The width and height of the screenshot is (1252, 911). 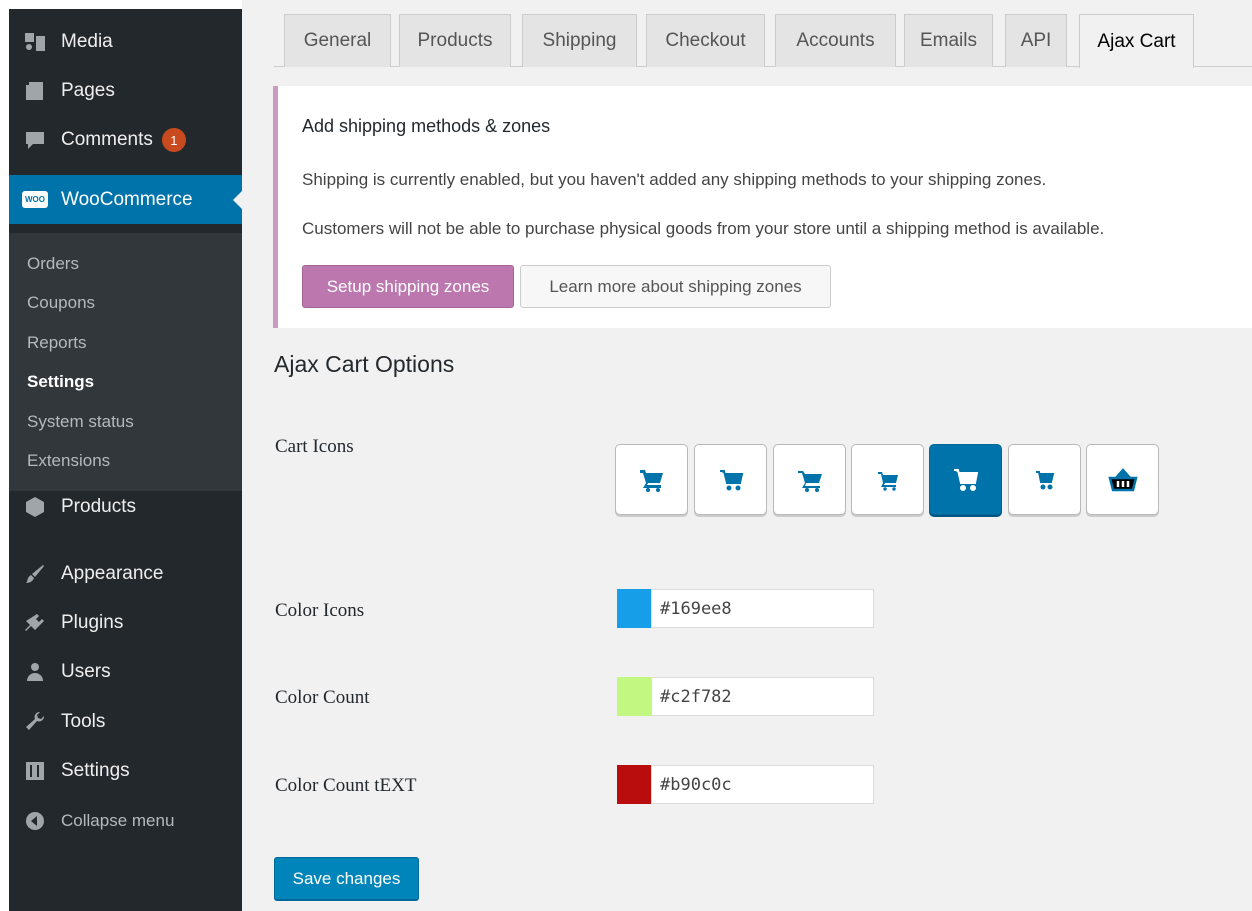 I want to click on menu-item-settings: Settings, so click(x=125, y=771).